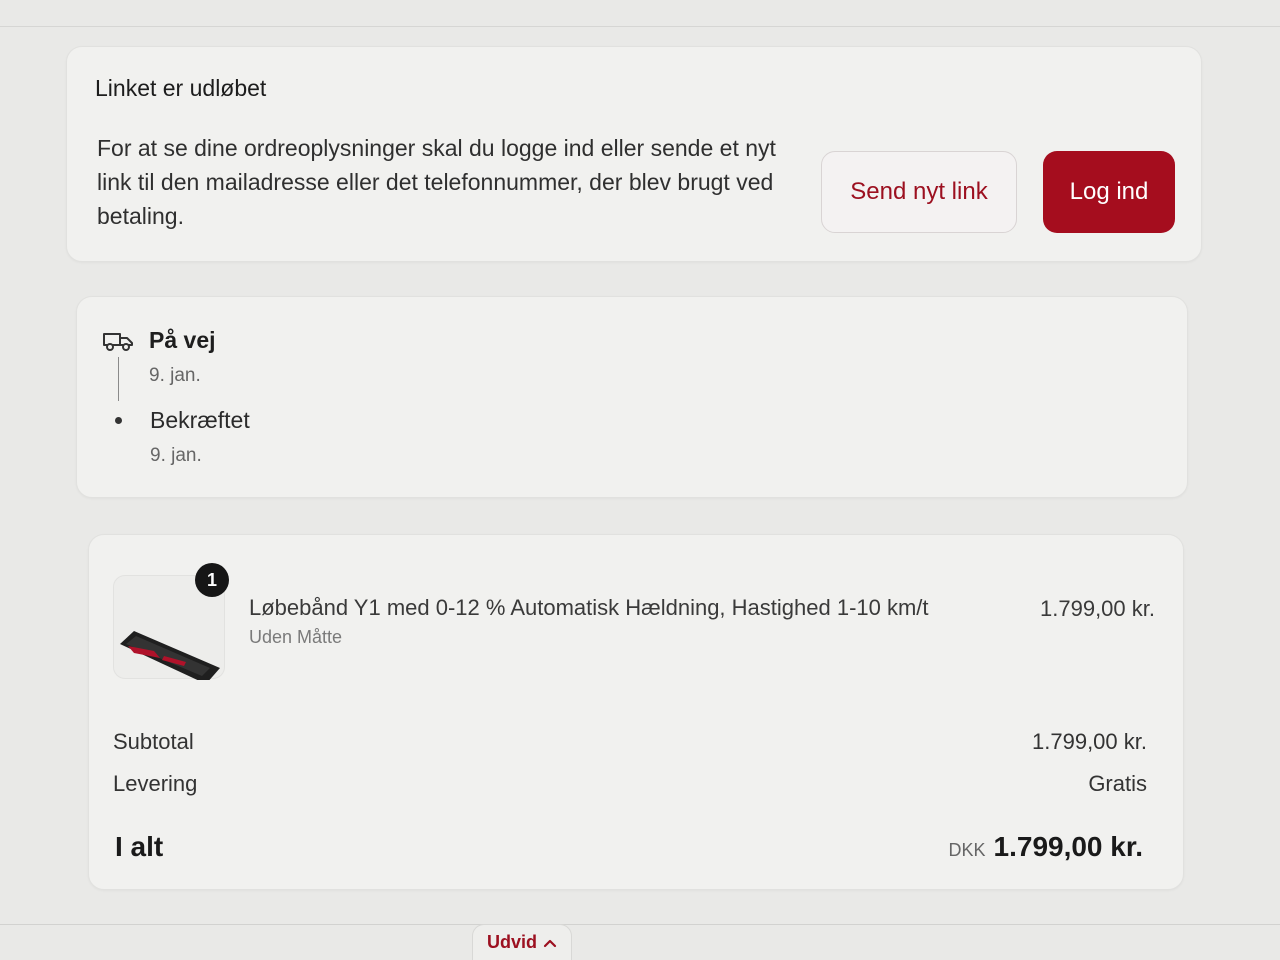  I want to click on total-amount: 1.799,00 kr., so click(1068, 846).